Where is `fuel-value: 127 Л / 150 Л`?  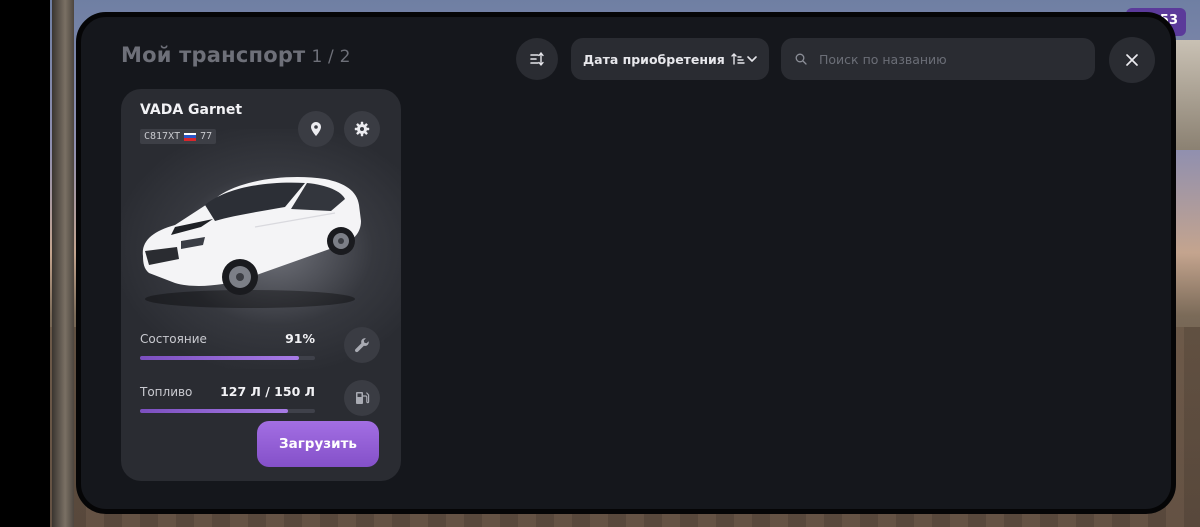 fuel-value: 127 Л / 150 Л is located at coordinates (267, 391).